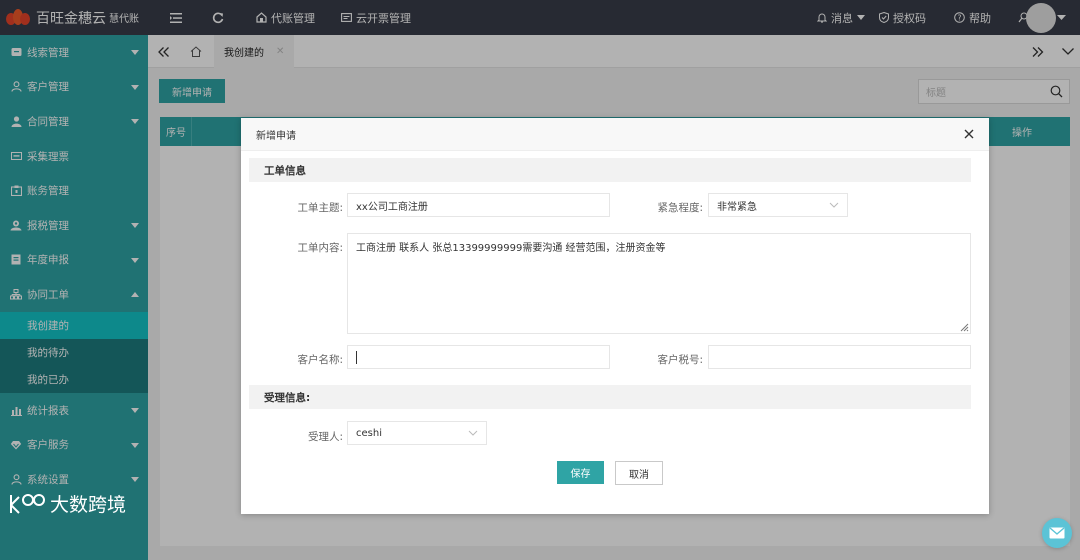  I want to click on dialog-close-button, so click(969, 134).